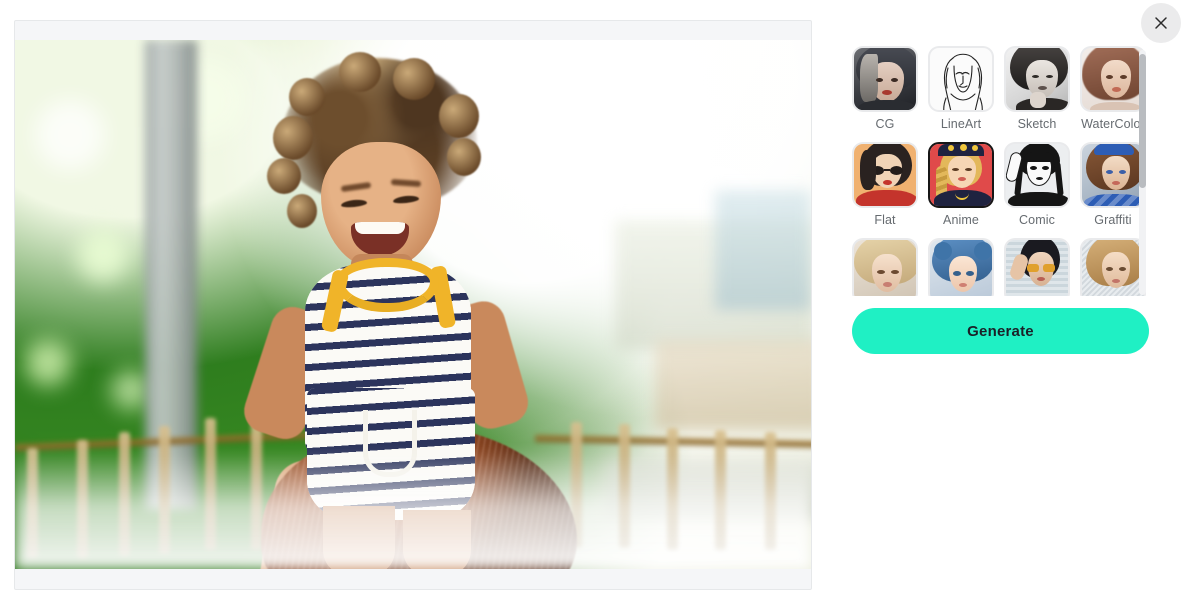 The width and height of the screenshot is (1182, 603). I want to click on portrait-hair, so click(869, 78).